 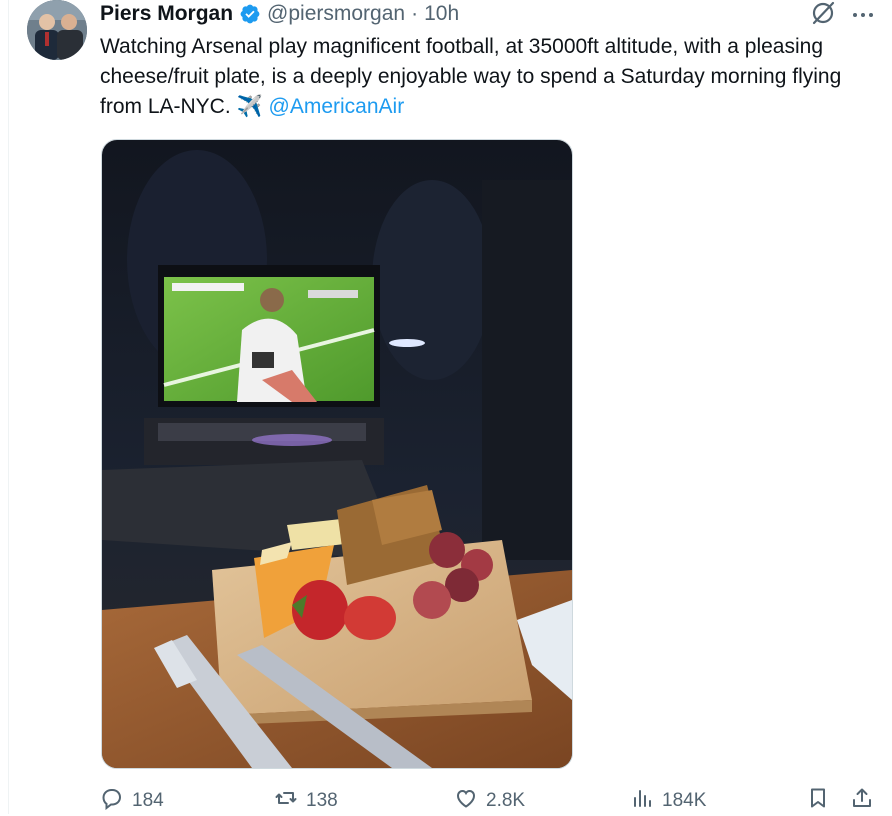 I want to click on avatar, so click(x=57, y=30).